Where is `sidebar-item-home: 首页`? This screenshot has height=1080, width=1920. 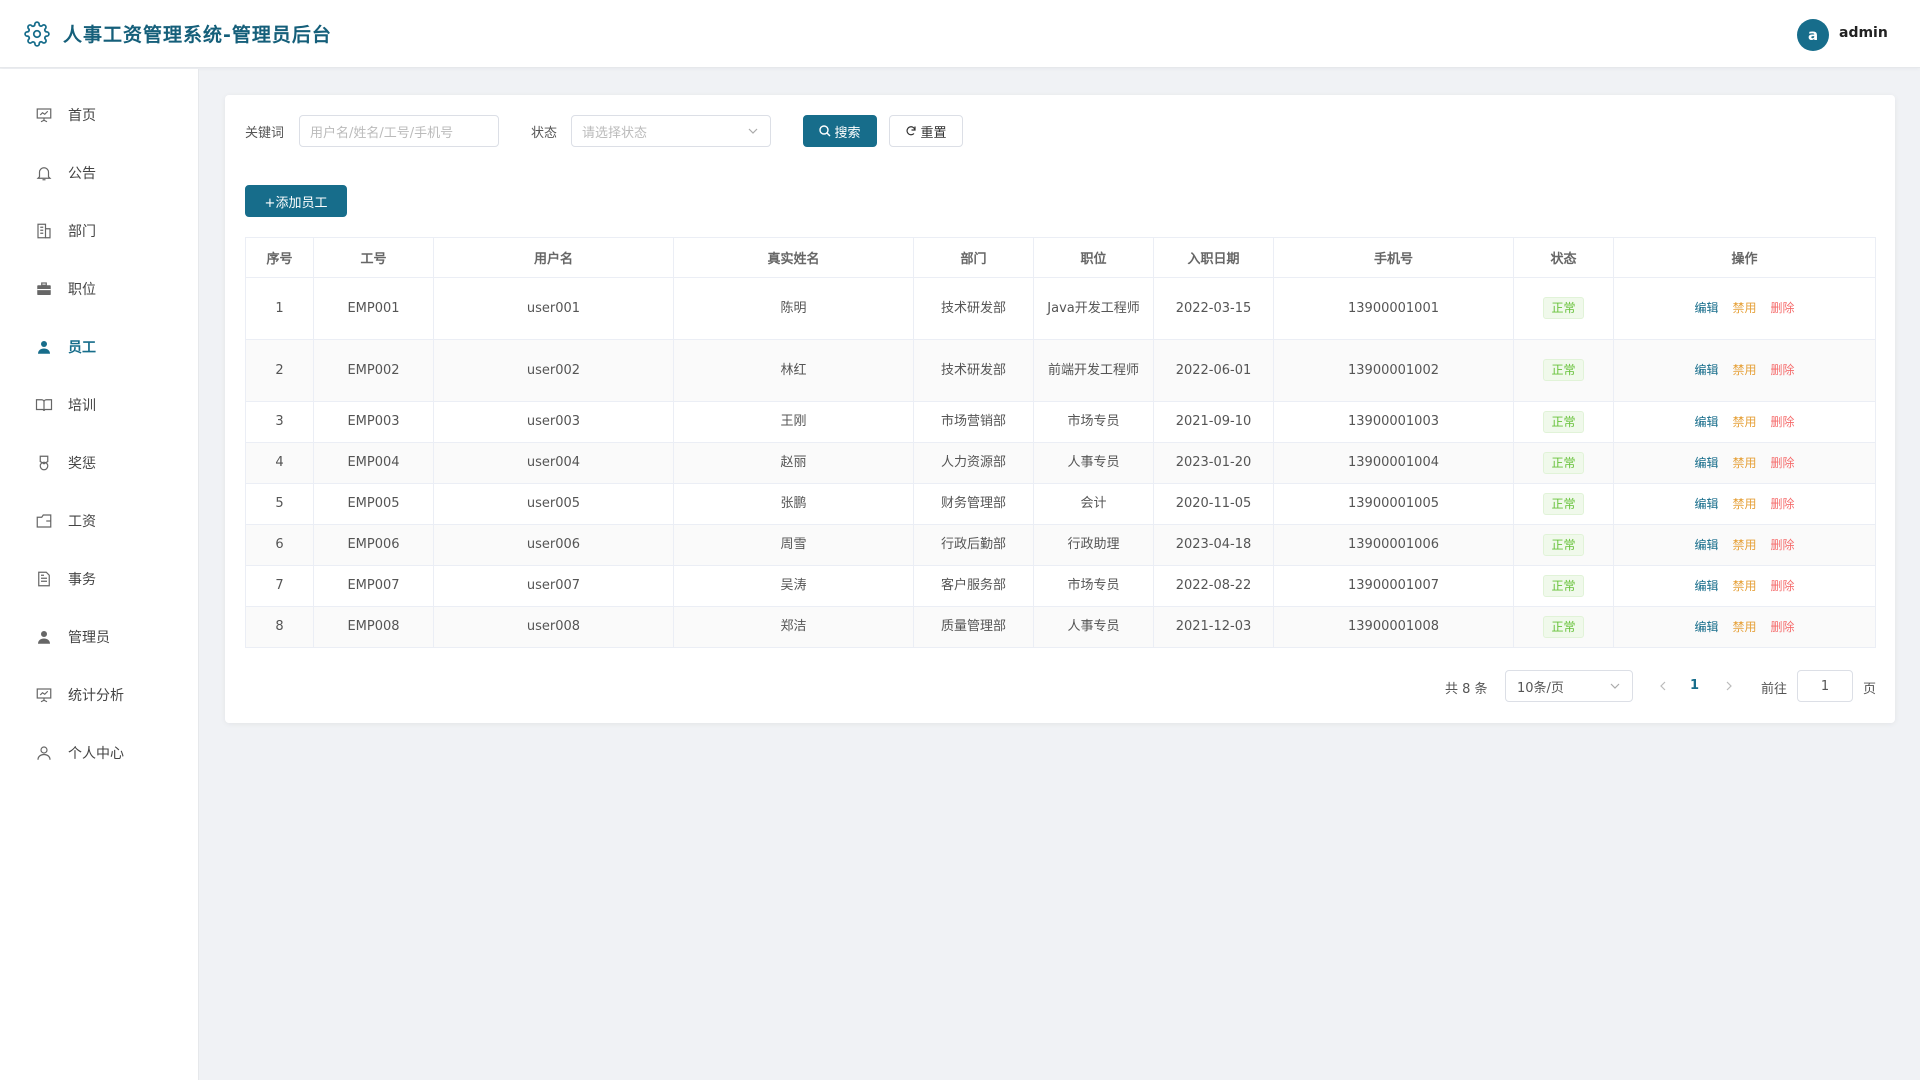
sidebar-item-home: 首页 is located at coordinates (99, 115).